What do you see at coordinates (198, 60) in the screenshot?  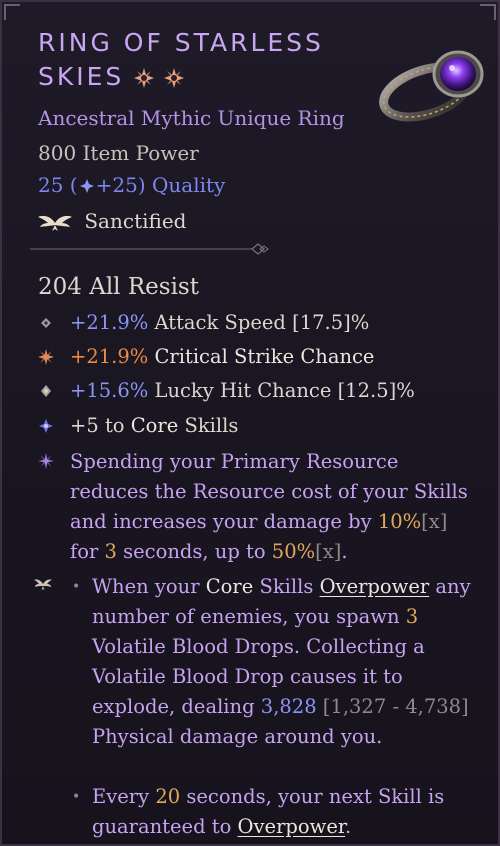 I see `item-name: Ring of Starless Skies` at bounding box center [198, 60].